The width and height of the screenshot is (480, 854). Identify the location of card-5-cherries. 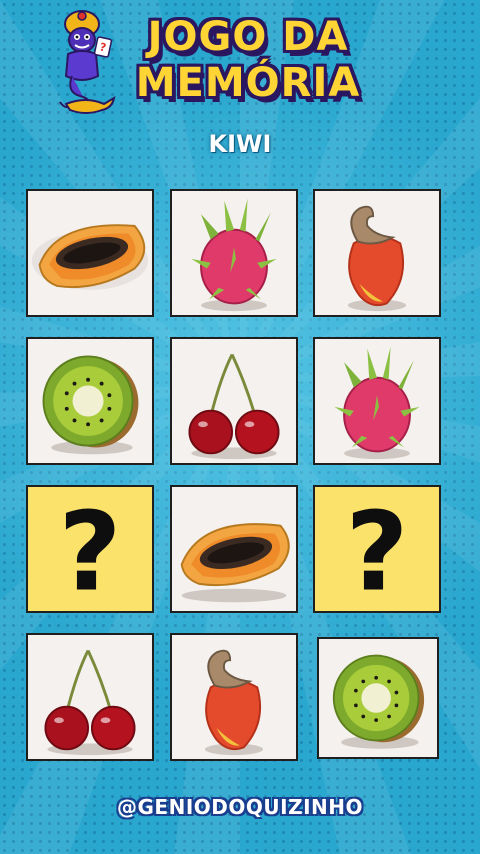
(234, 401).